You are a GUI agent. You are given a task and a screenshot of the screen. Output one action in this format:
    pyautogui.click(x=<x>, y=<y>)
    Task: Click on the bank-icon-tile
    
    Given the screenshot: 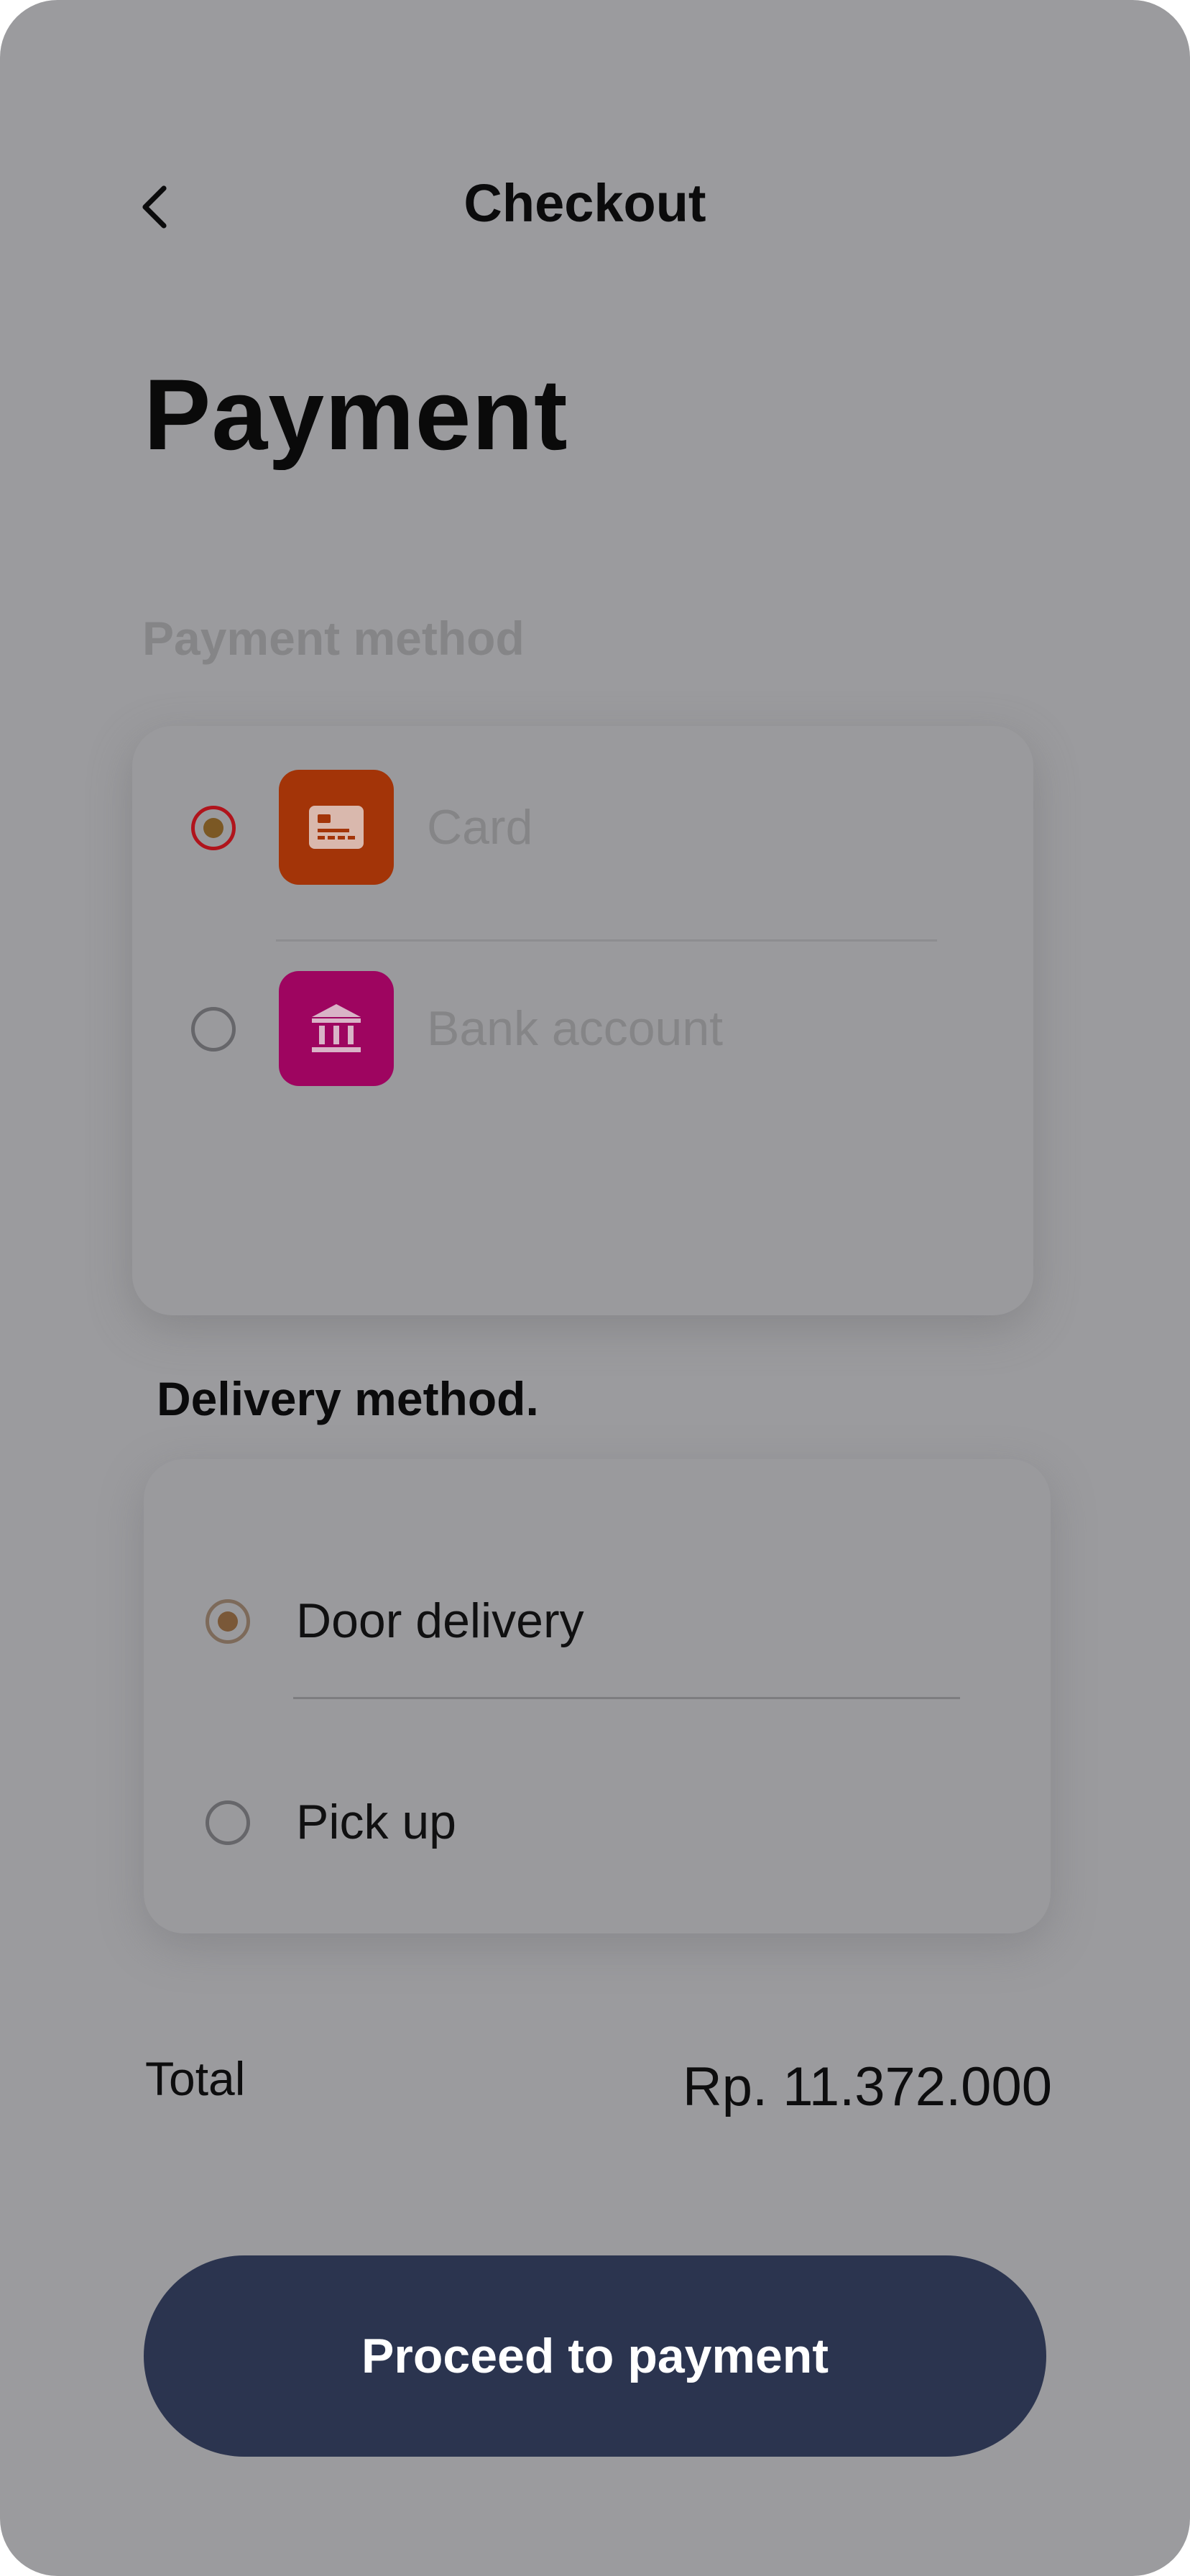 What is the action you would take?
    pyautogui.click(x=336, y=1028)
    